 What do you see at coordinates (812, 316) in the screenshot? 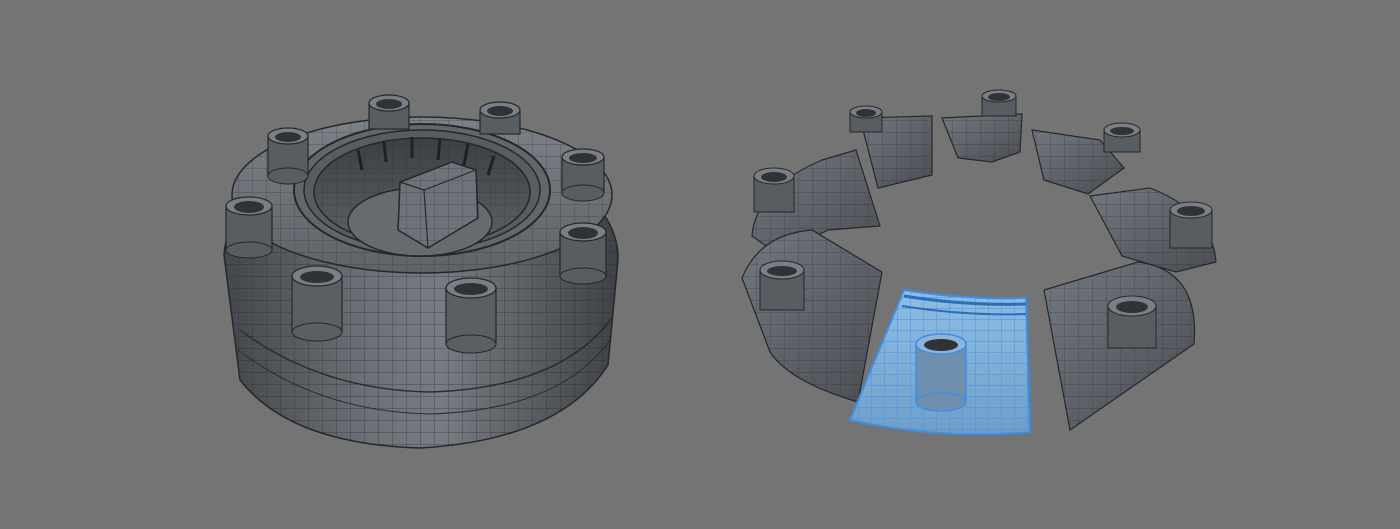
I see `segment-front-left` at bounding box center [812, 316].